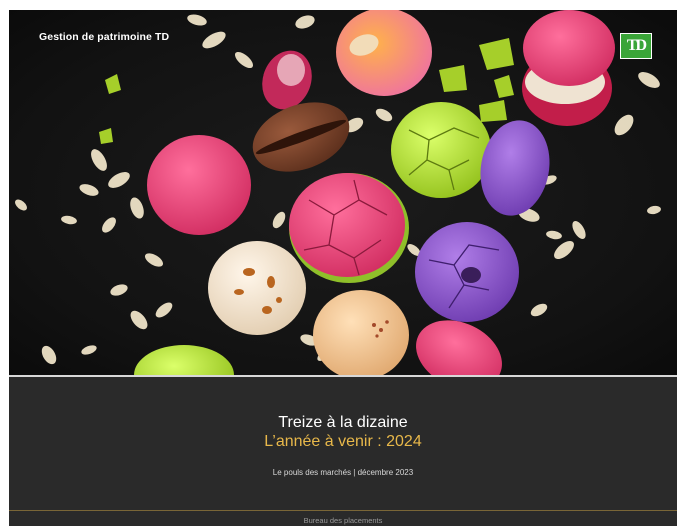 The height and width of the screenshot is (526, 677). What do you see at coordinates (343, 376) in the screenshot?
I see `section-divider` at bounding box center [343, 376].